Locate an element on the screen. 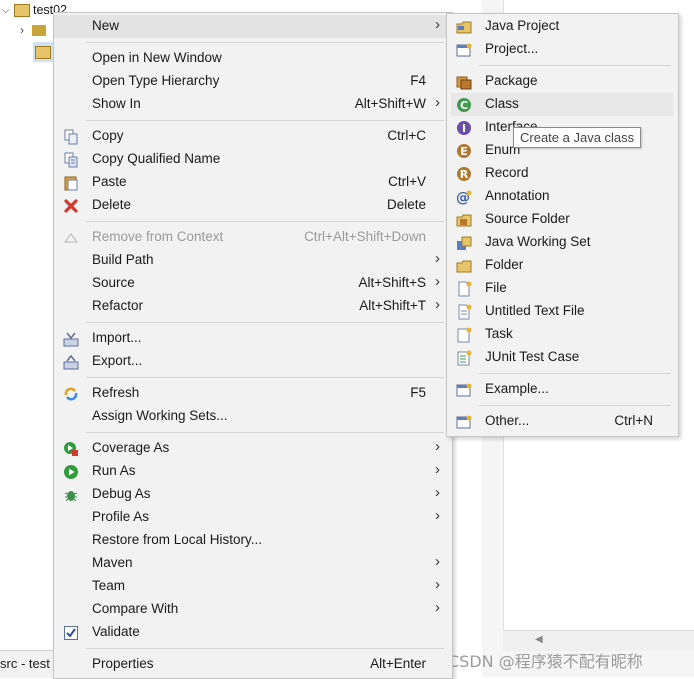 The image size is (694, 679). copy-icon is located at coordinates (71, 137).